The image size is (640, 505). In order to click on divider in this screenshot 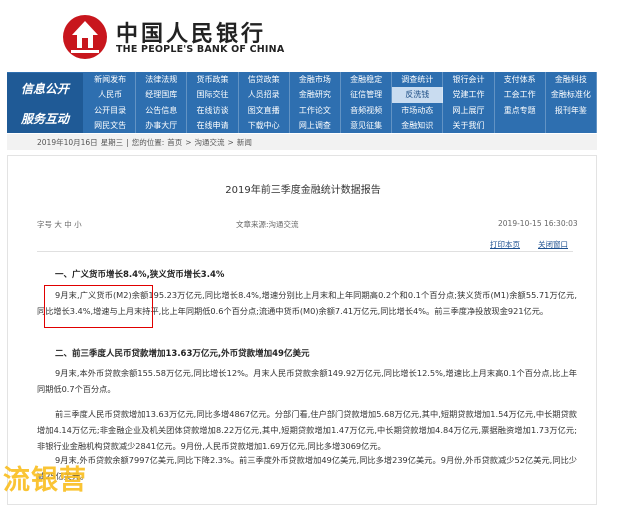, I will do `click(305, 251)`.